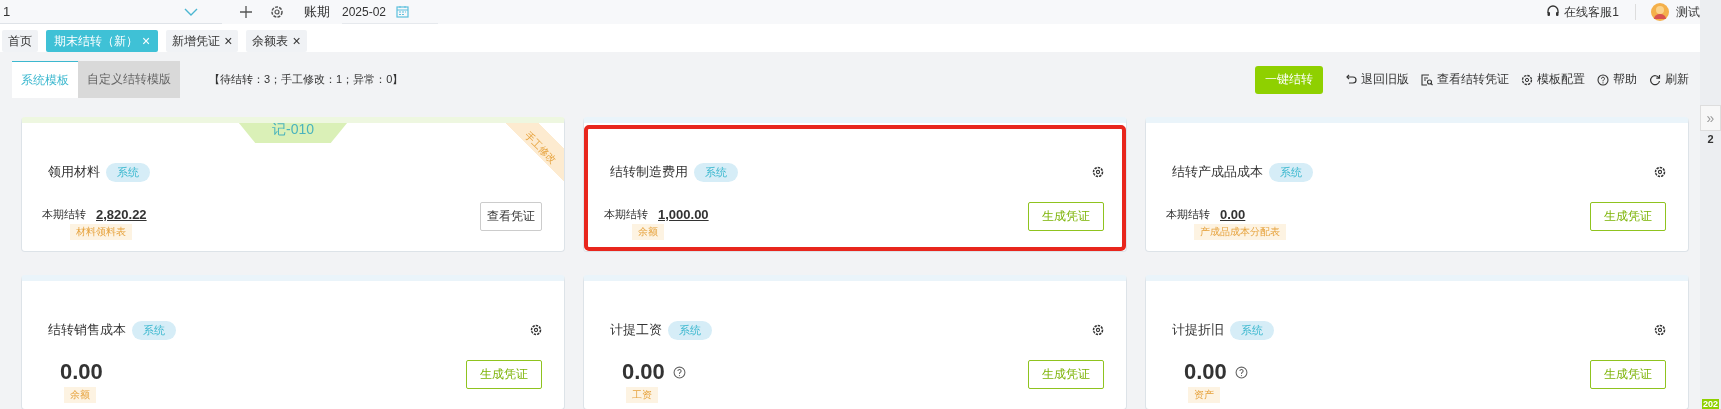 This screenshot has height=409, width=1721. Describe the element at coordinates (1553, 79) in the screenshot. I see `toolbar-link: 模板配置` at that location.